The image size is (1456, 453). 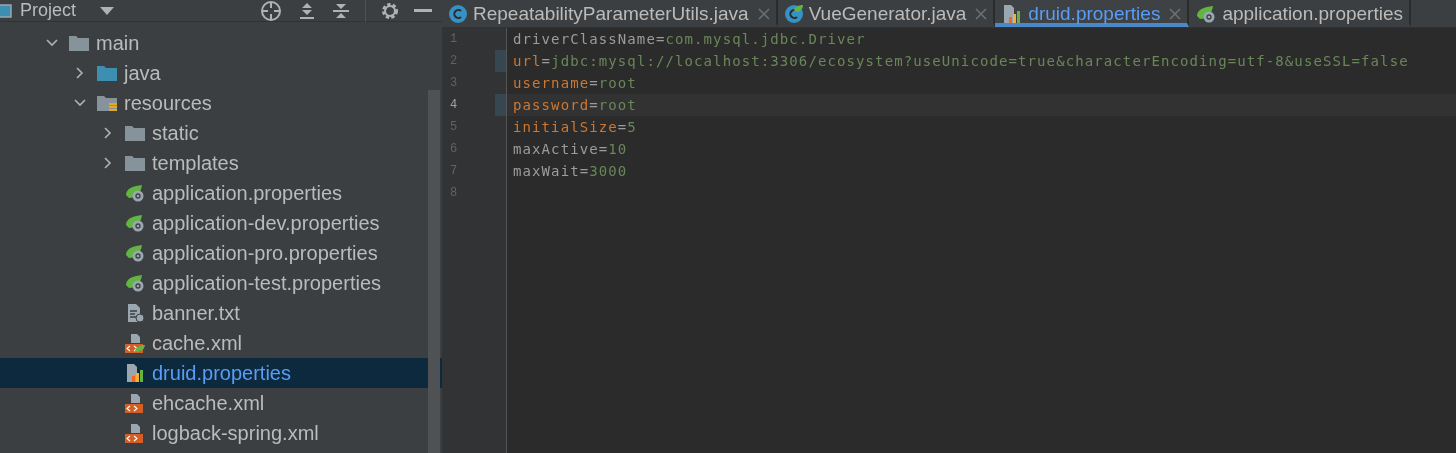 I want to click on locate-icon, so click(x=271, y=11).